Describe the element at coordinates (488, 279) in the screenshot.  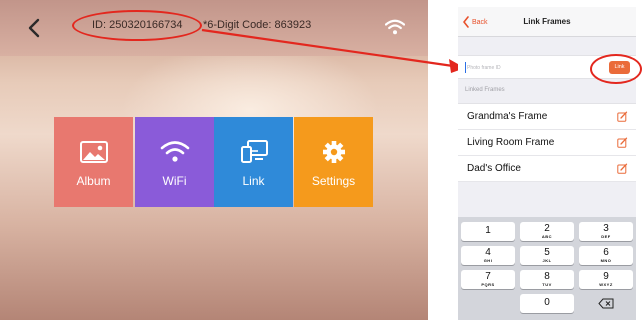
I see `key-7: 7 PQRS` at that location.